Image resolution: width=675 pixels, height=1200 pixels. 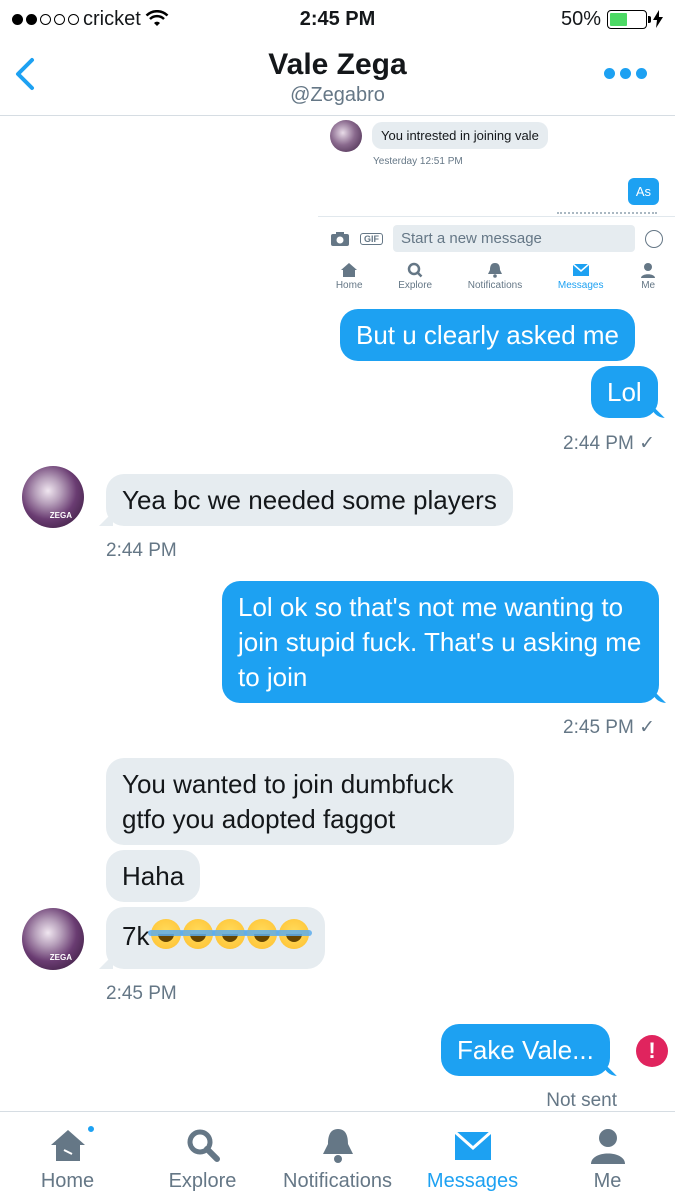 I want to click on camera-icon, so click(x=340, y=238).